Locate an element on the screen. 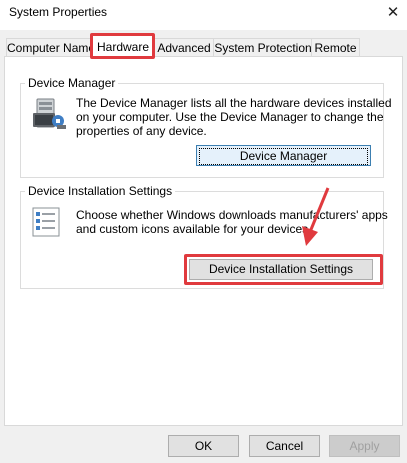  tab-advanced: Advanced is located at coordinates (184, 47).